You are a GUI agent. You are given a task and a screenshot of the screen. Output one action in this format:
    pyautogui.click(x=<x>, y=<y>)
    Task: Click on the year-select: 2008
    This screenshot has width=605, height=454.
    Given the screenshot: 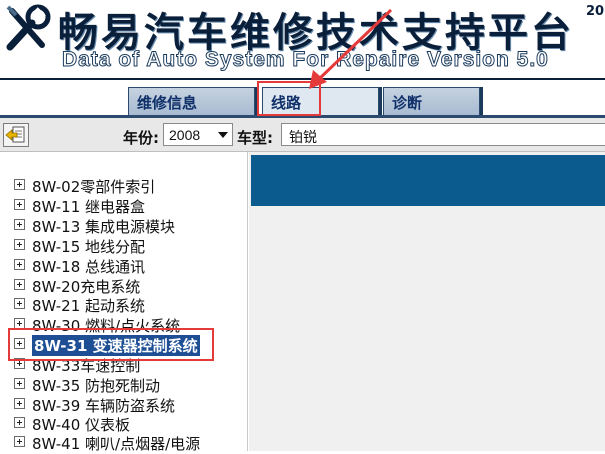 What is the action you would take?
    pyautogui.click(x=198, y=134)
    